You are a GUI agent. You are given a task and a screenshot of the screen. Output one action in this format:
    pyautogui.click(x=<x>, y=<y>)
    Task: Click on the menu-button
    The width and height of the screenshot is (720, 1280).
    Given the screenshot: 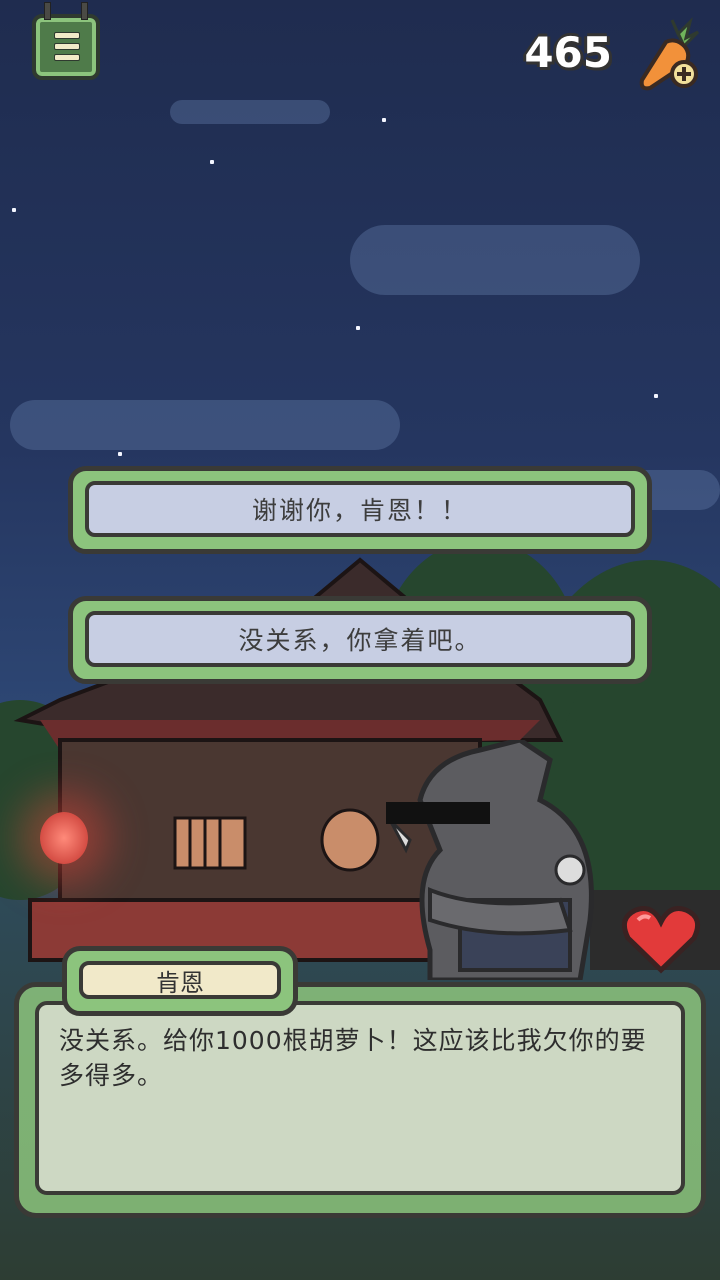 What is the action you would take?
    pyautogui.click(x=66, y=41)
    